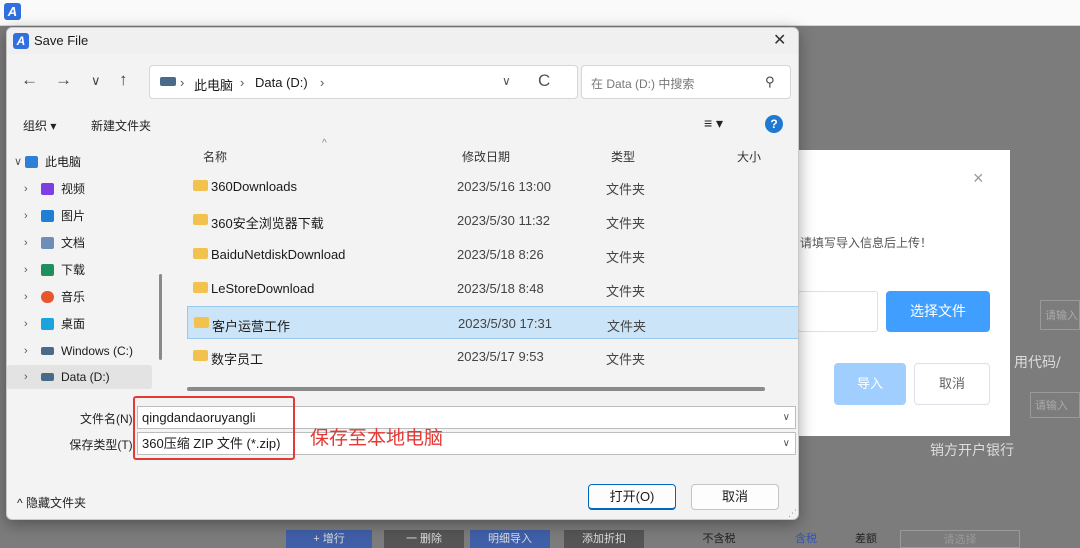 The width and height of the screenshot is (1080, 548). What do you see at coordinates (500, 356) in the screenshot?
I see `file-modified: 2023/5/17 9:53` at bounding box center [500, 356].